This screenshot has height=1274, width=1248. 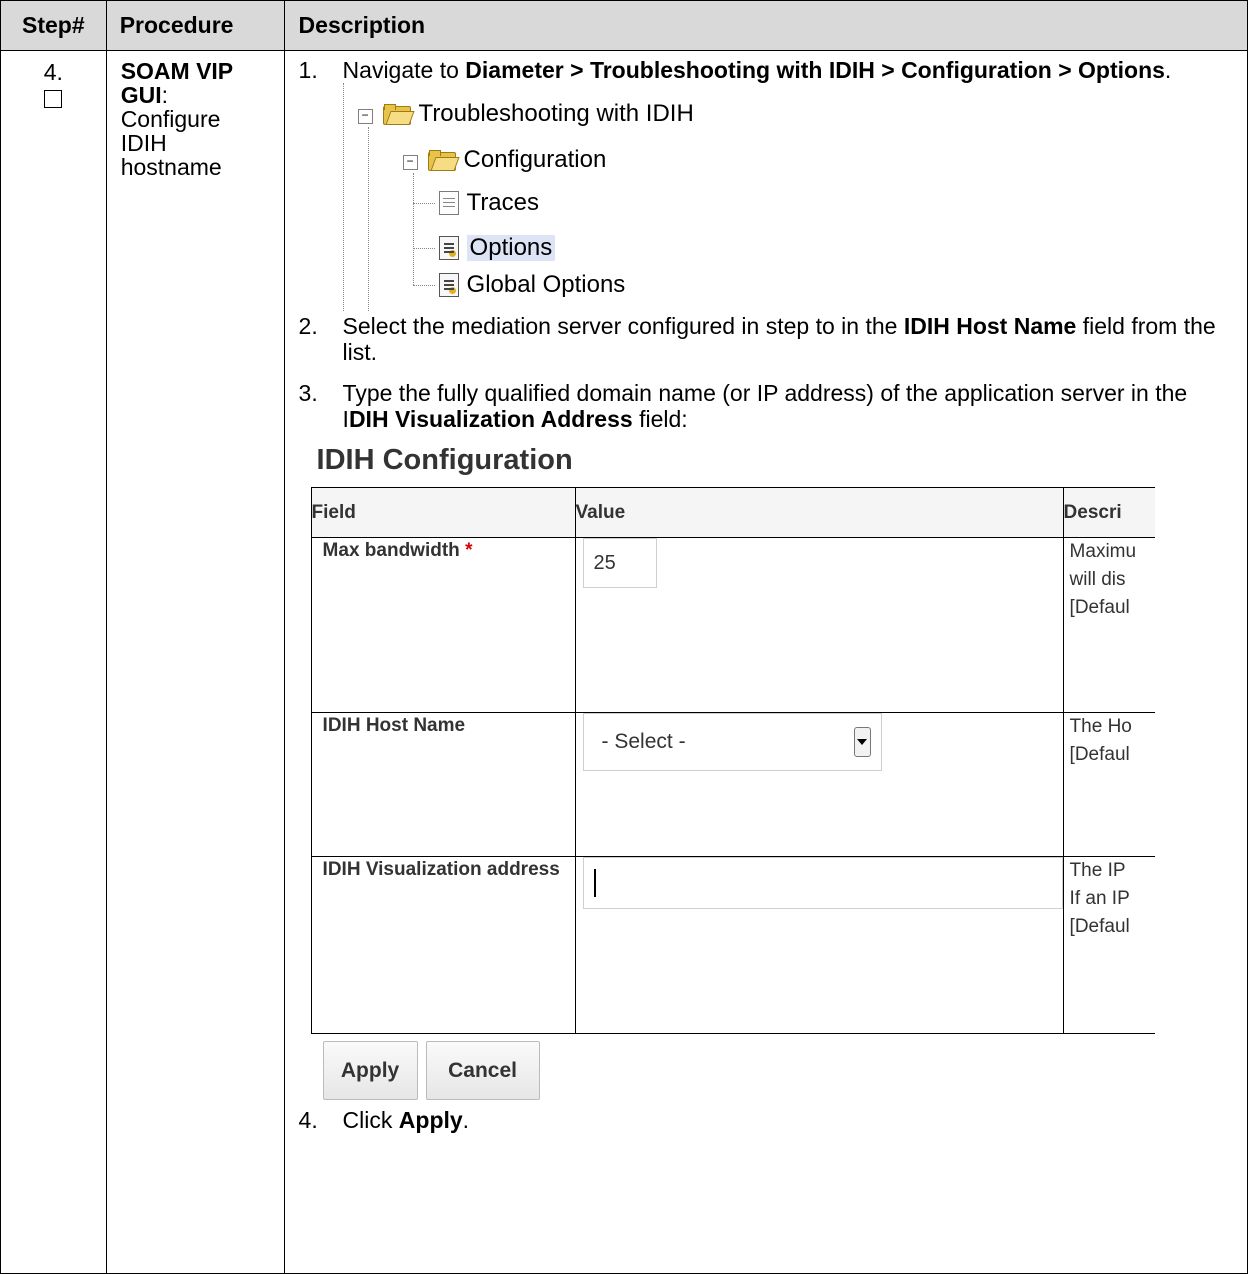 I want to click on desc-idih-visualization-address: The IP If an IP [Defaul, so click(x=1108, y=945).